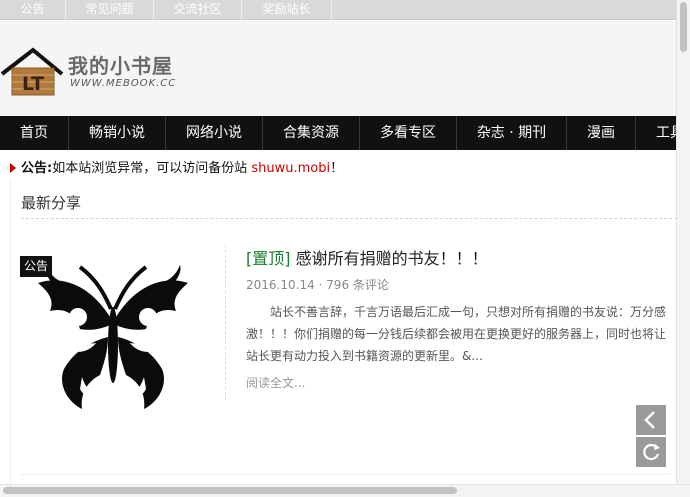 The image size is (690, 497). I want to click on post-title: [置顶] 感谢所有捐赠的书友！！！, so click(367, 257).